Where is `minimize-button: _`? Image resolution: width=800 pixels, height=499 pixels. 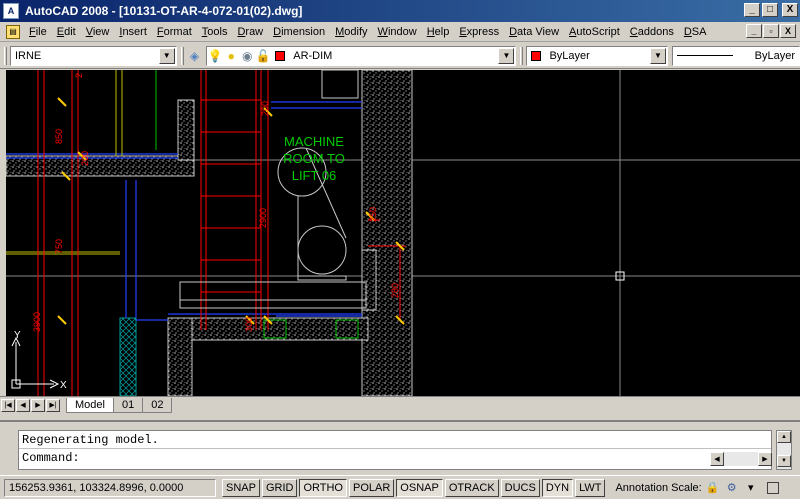
minimize-button: _ is located at coordinates (752, 10).